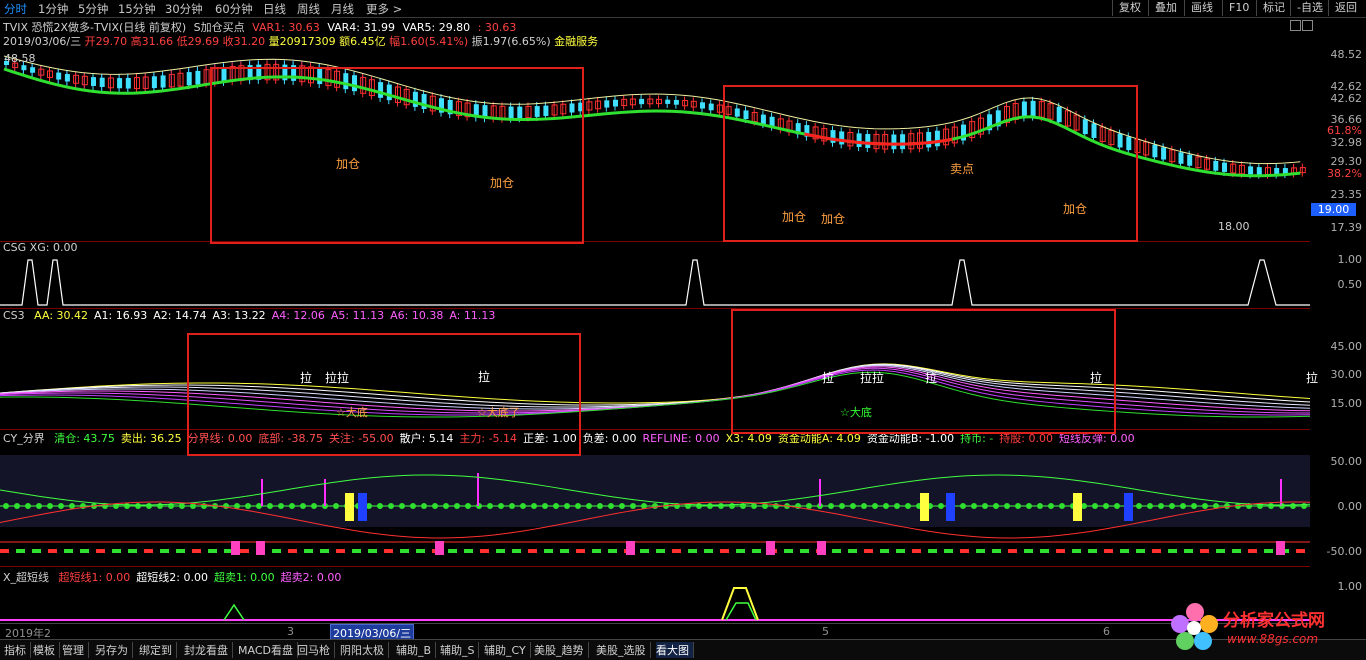 Image resolution: width=1366 pixels, height=660 pixels. Describe the element at coordinates (137, 9) in the screenshot. I see `period-tab-15min: 15分钟` at that location.